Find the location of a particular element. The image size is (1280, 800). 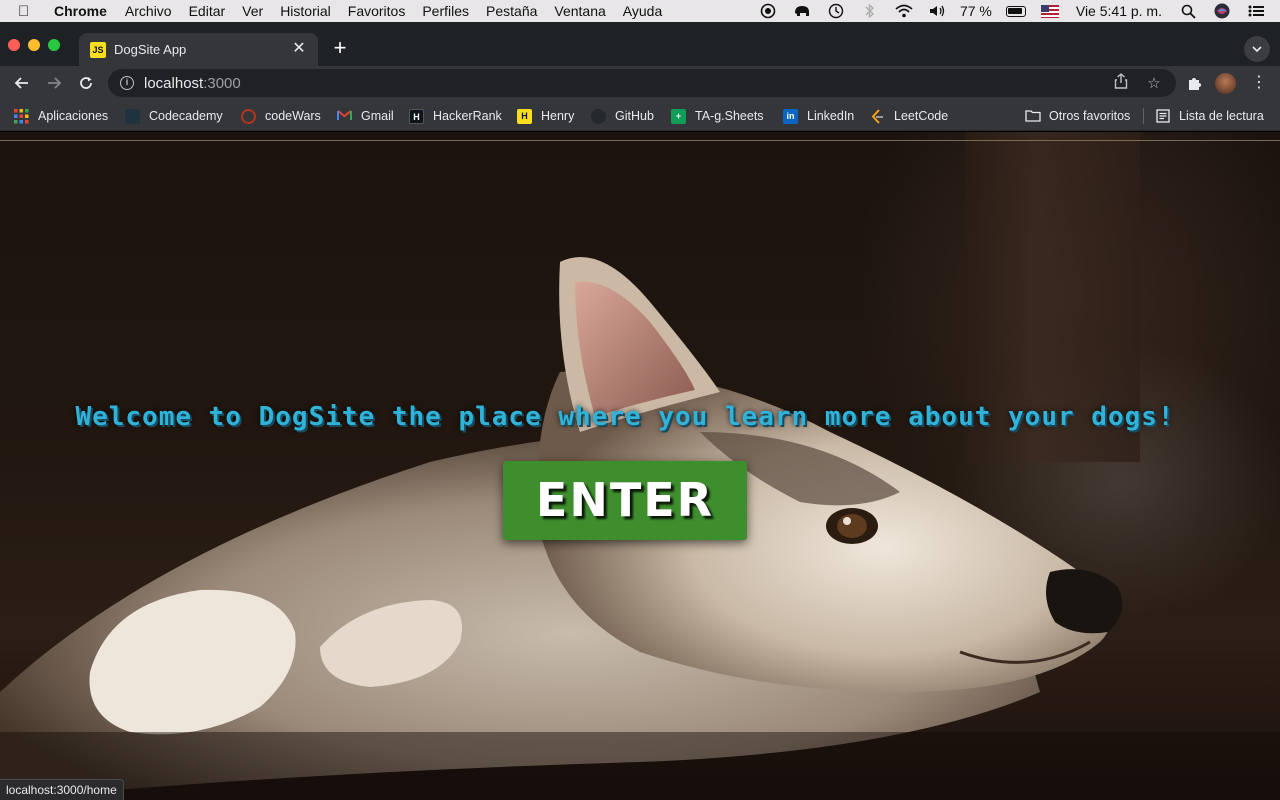

bookmark-gmail: Gmail is located at coordinates (365, 116).